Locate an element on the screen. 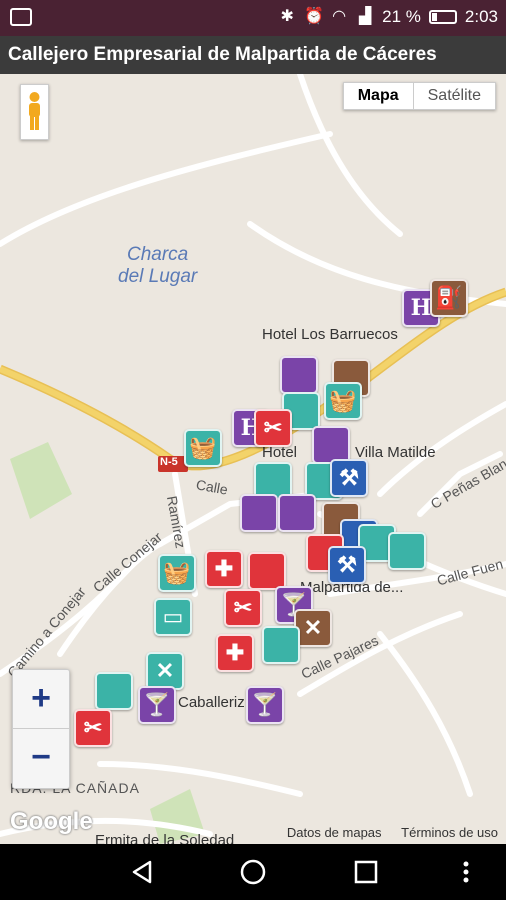  pegman-icon is located at coordinates (34, 111).